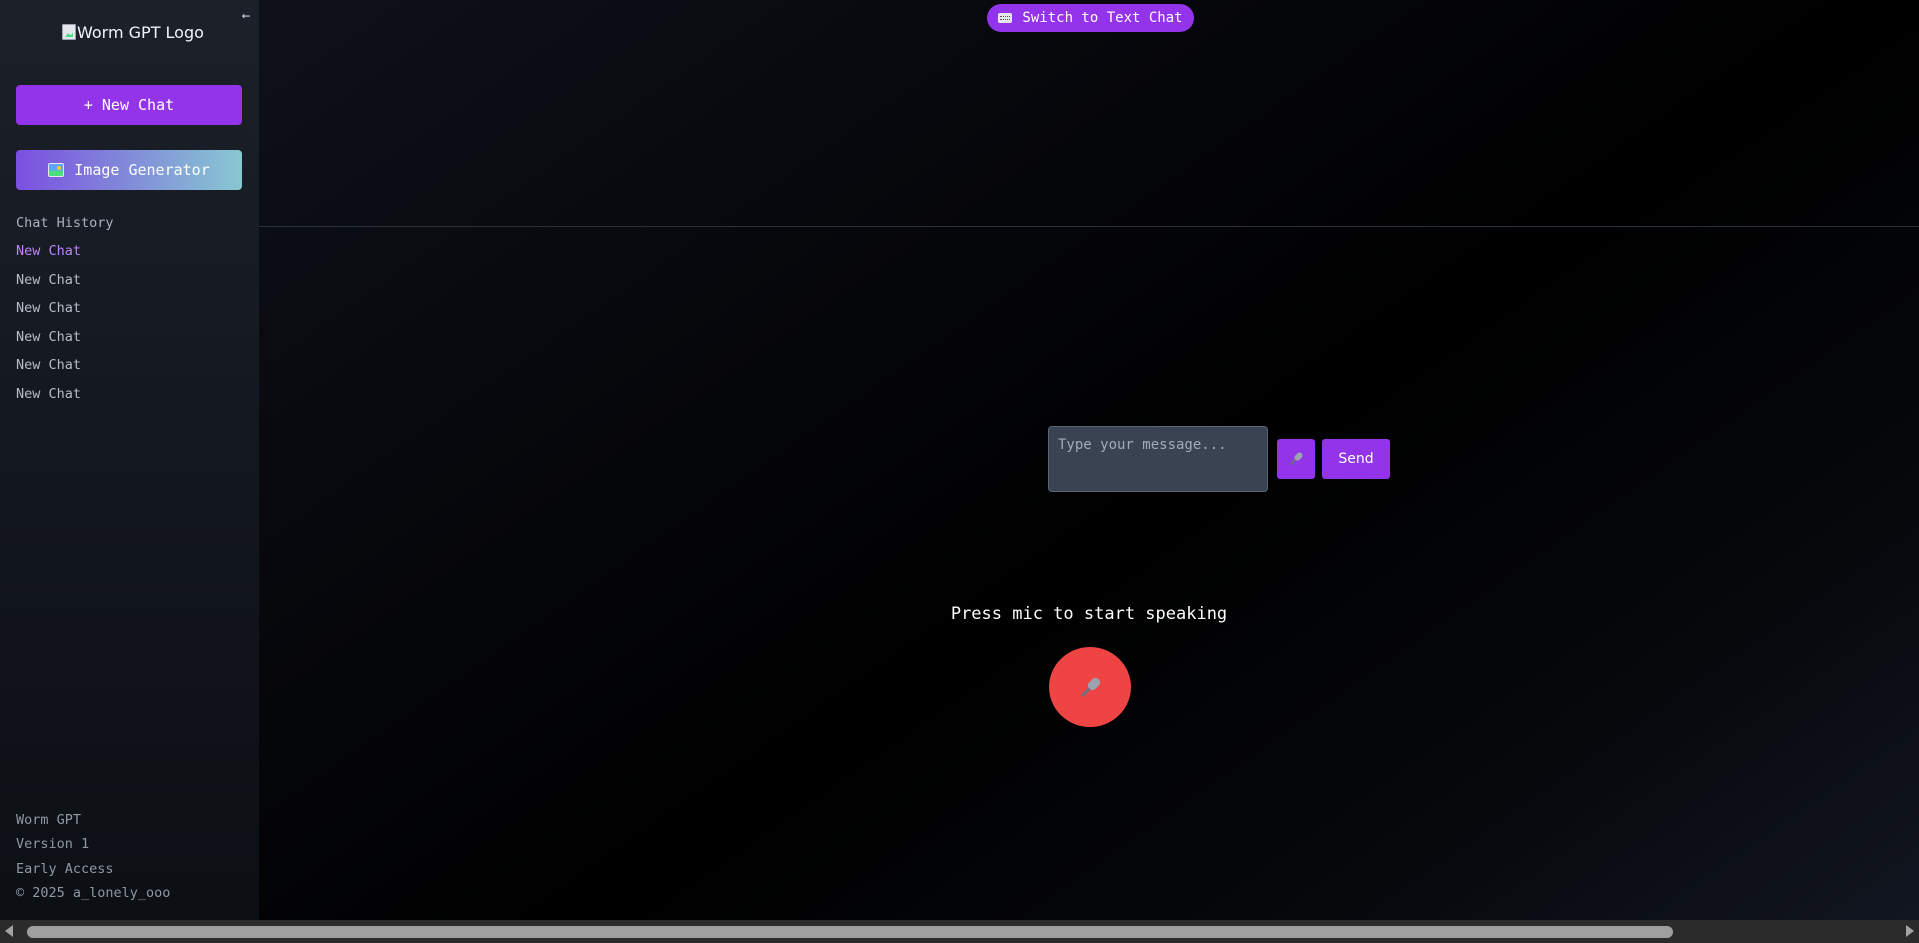  I want to click on picture-icon, so click(56, 170).